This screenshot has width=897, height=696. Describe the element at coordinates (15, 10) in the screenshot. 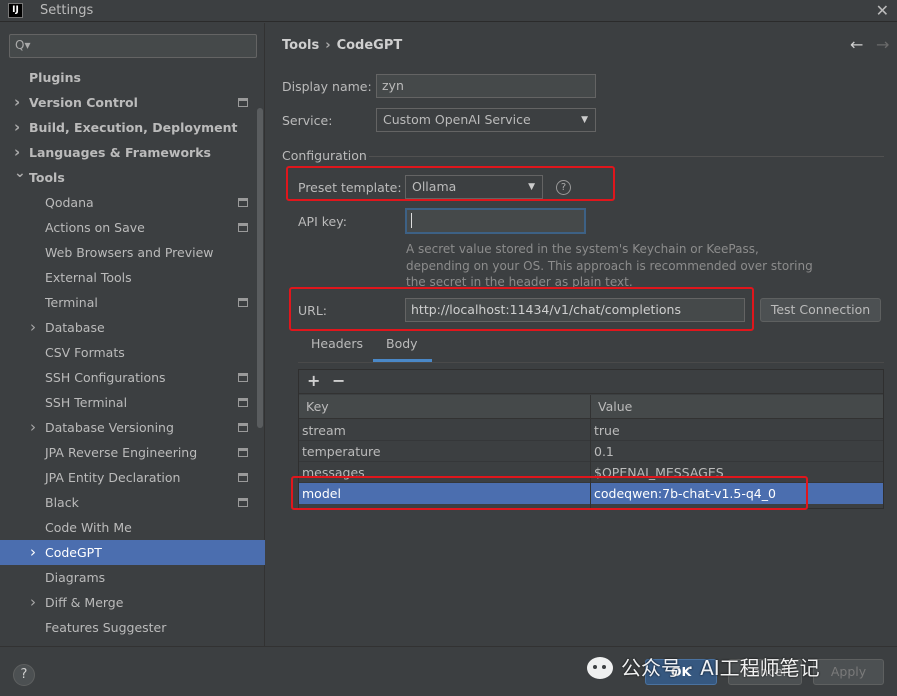

I see `intellij-logo-icon: IJ` at that location.